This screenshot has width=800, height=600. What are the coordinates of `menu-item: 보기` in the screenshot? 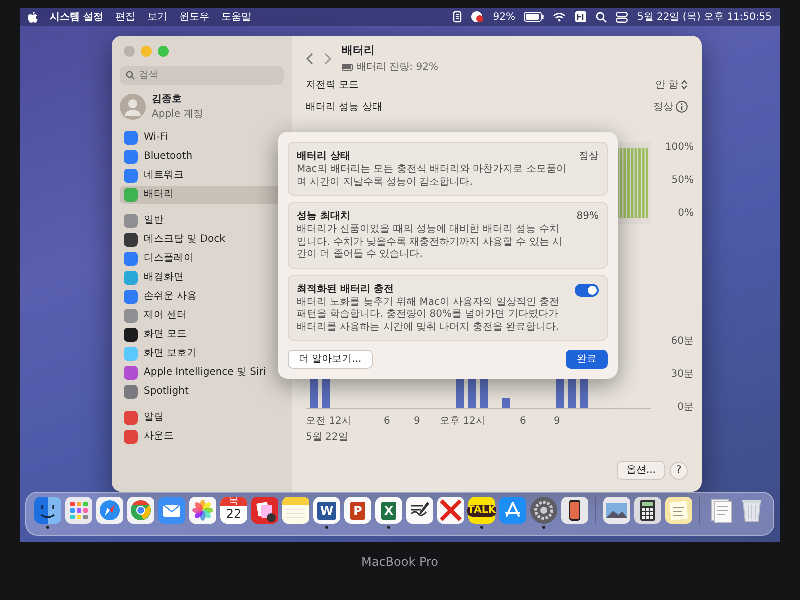 It's located at (157, 17).